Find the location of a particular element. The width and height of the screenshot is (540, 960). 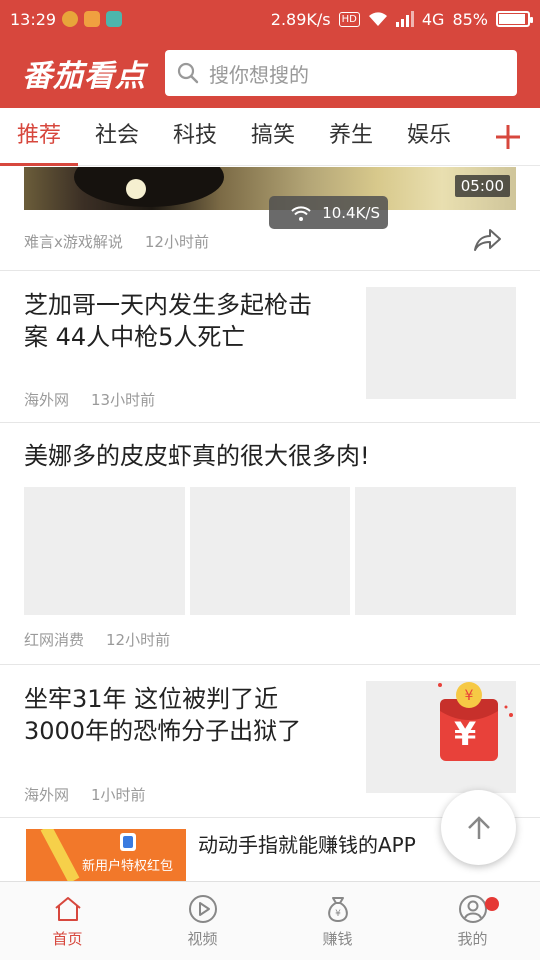

article-title: 坐牢31年 这位被判了近 3000年的恐怖分子出狱了 is located at coordinates (162, 715).